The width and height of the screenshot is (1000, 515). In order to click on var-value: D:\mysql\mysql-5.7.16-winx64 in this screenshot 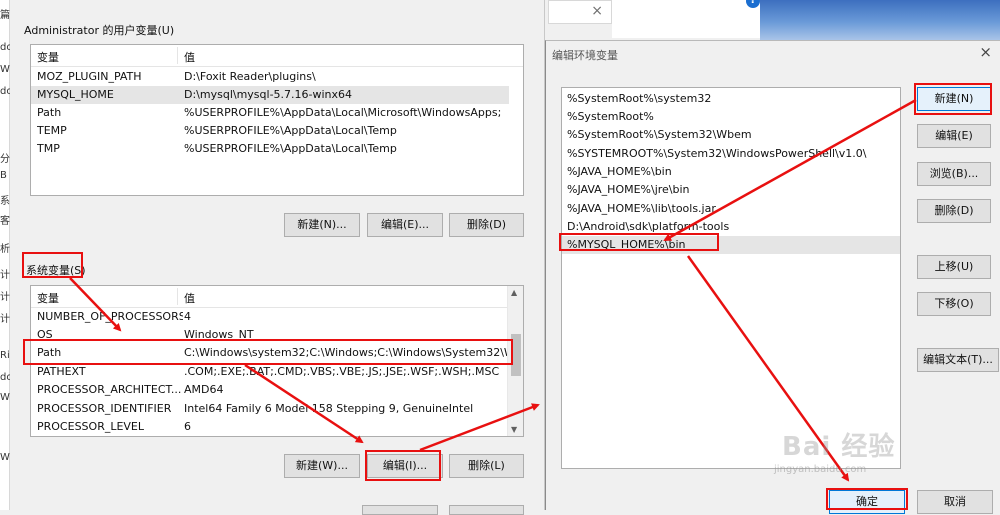, I will do `click(268, 94)`.